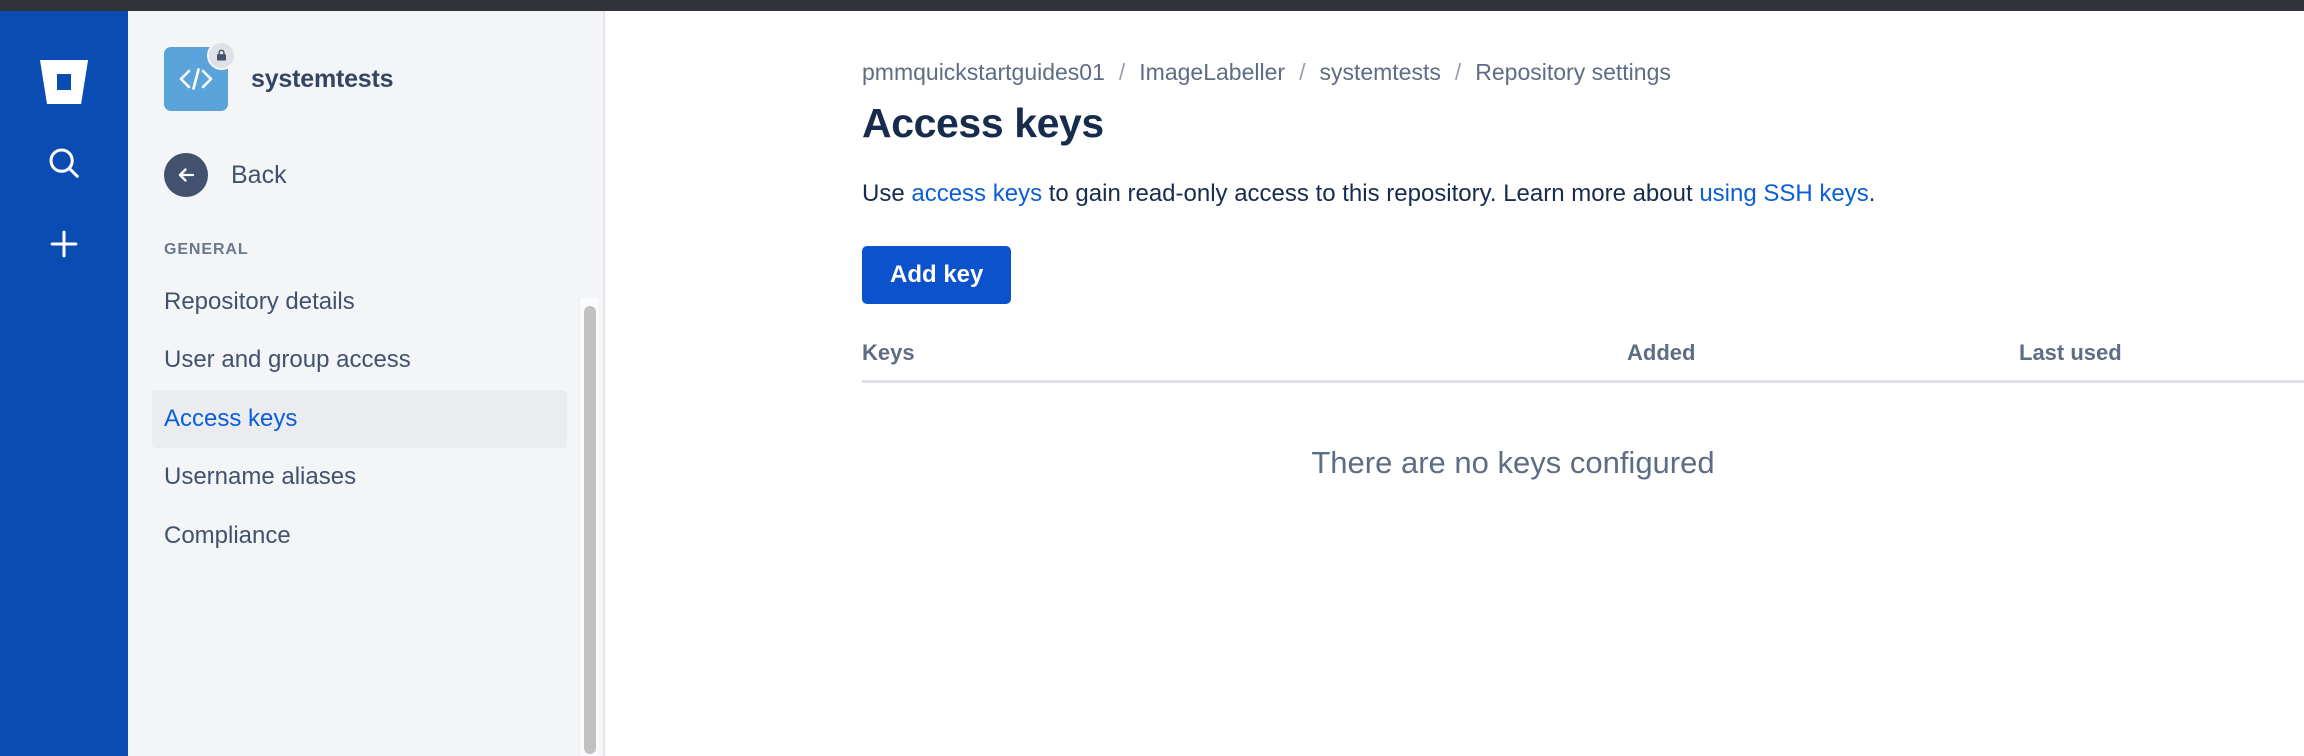 The image size is (2304, 756). Describe the element at coordinates (64, 244) in the screenshot. I see `plus-icon` at that location.